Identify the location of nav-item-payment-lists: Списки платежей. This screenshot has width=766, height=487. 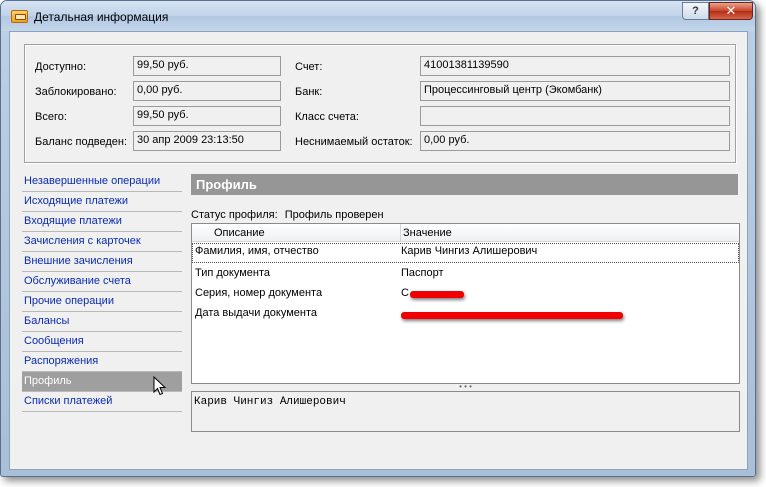
(102, 402).